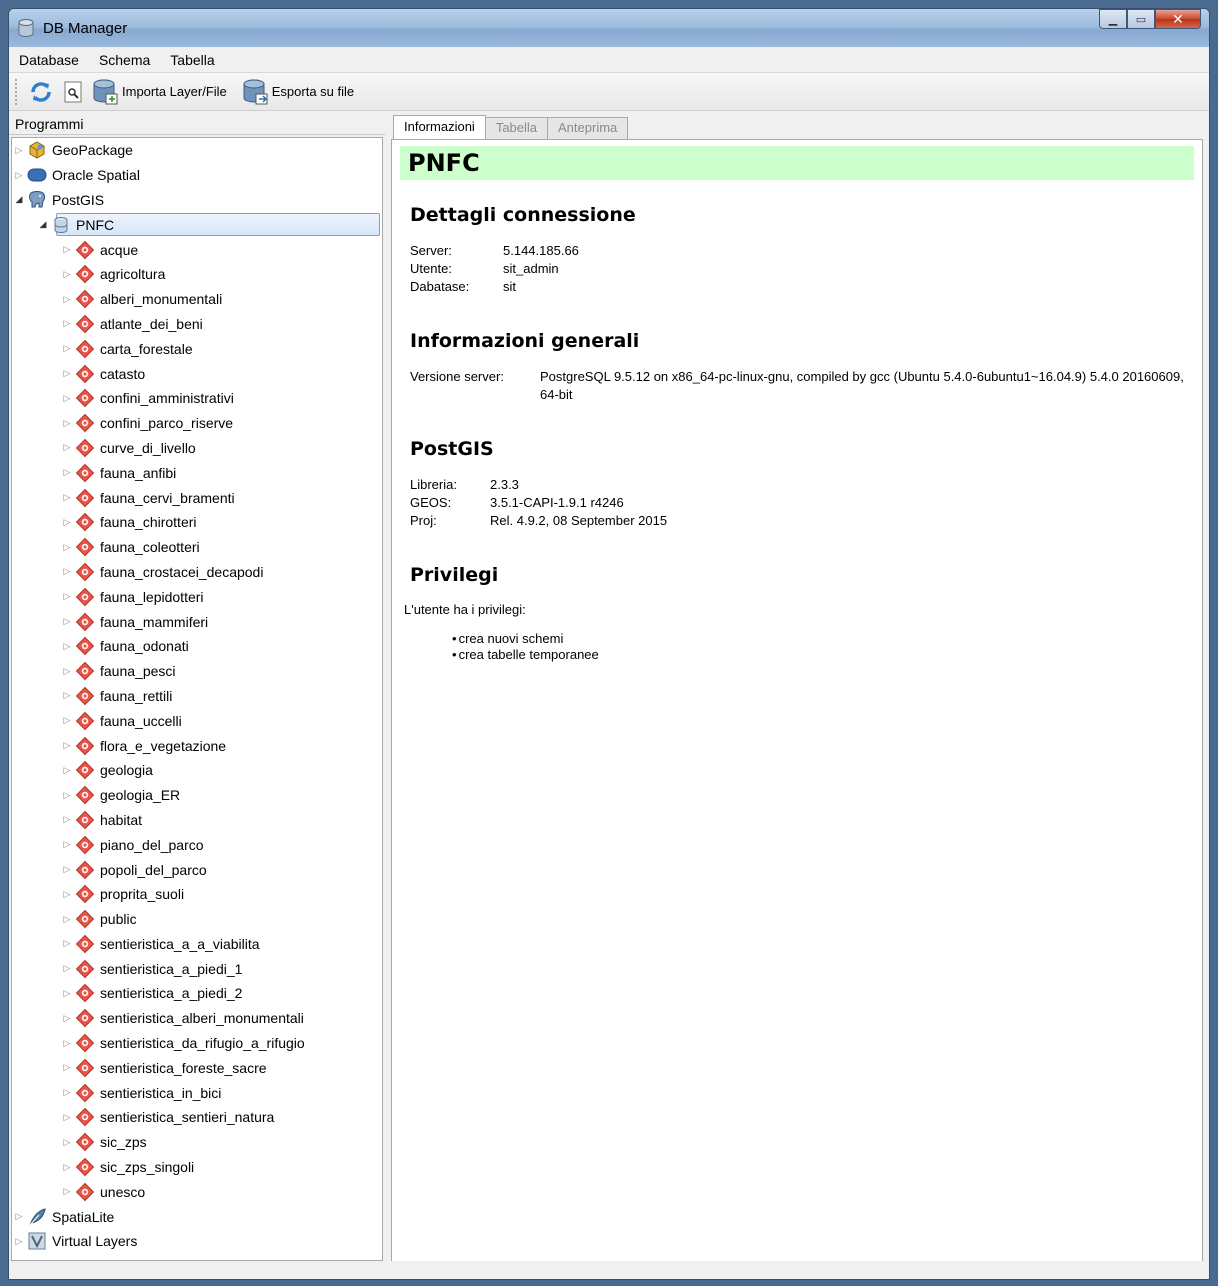  What do you see at coordinates (197, 274) in the screenshot?
I see `tree-item-schema: ▷ agricoltura` at bounding box center [197, 274].